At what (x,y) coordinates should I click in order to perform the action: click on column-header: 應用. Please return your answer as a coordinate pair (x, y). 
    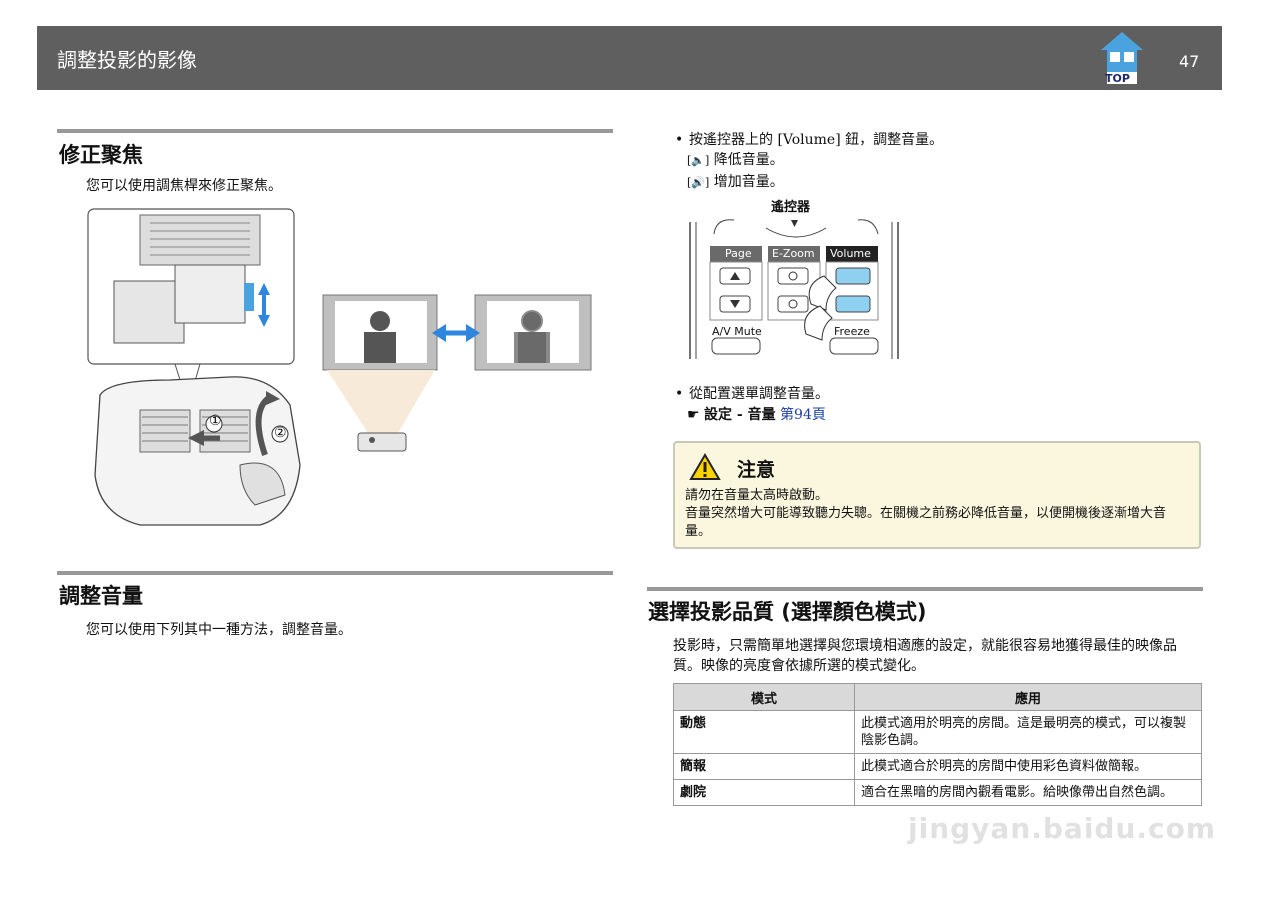
    Looking at the image, I should click on (1028, 697).